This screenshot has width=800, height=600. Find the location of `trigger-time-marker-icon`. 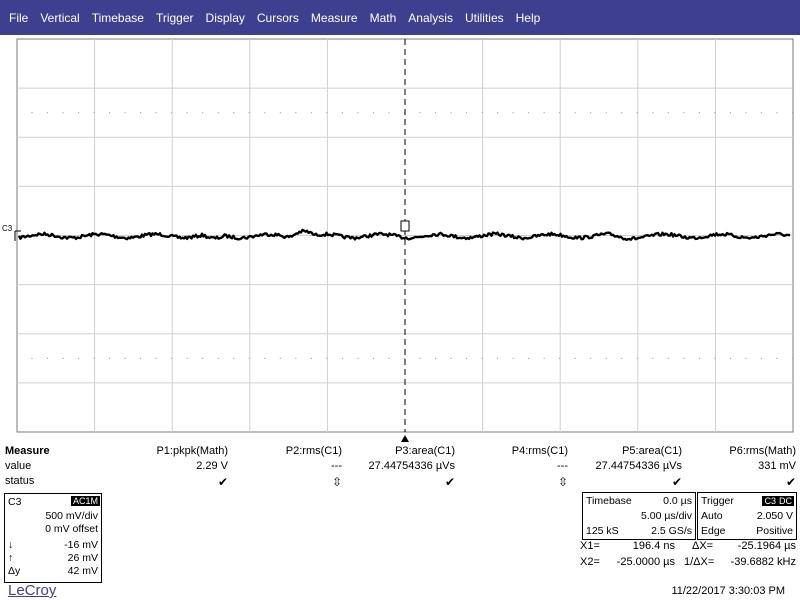

trigger-time-marker-icon is located at coordinates (405, 438).